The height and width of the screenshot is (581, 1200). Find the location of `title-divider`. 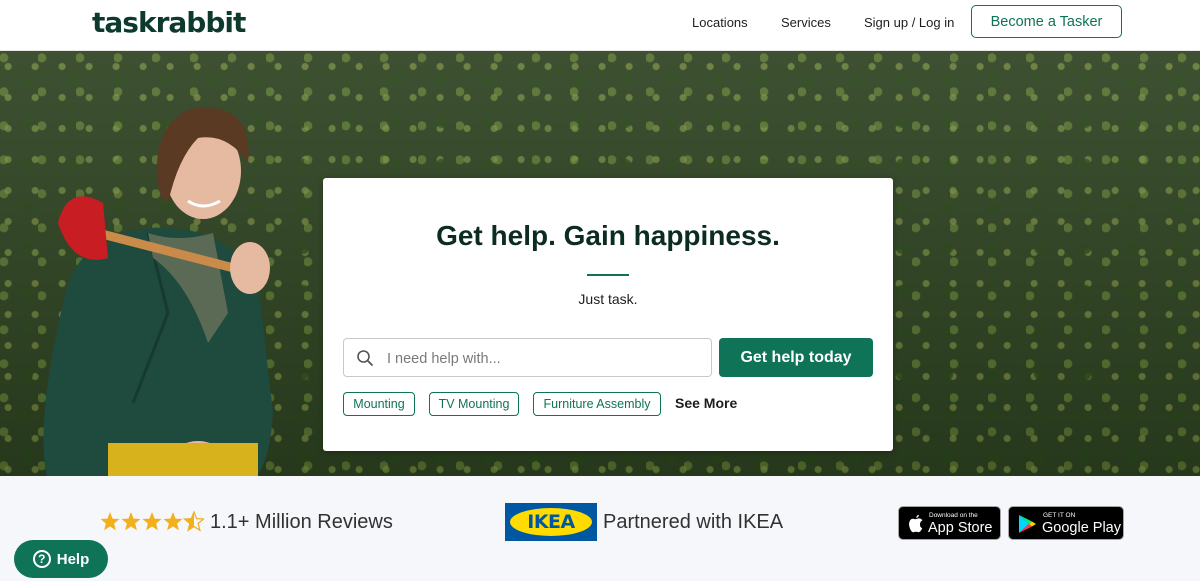

title-divider is located at coordinates (608, 275).